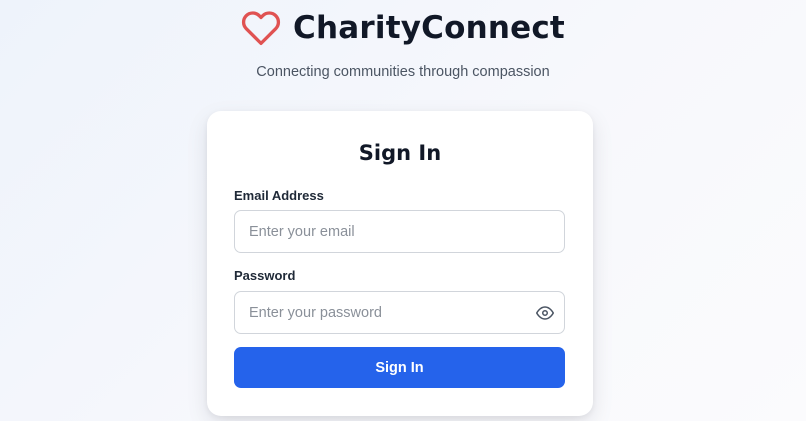 The height and width of the screenshot is (421, 806). Describe the element at coordinates (265, 275) in the screenshot. I see `password-label: Password` at that location.